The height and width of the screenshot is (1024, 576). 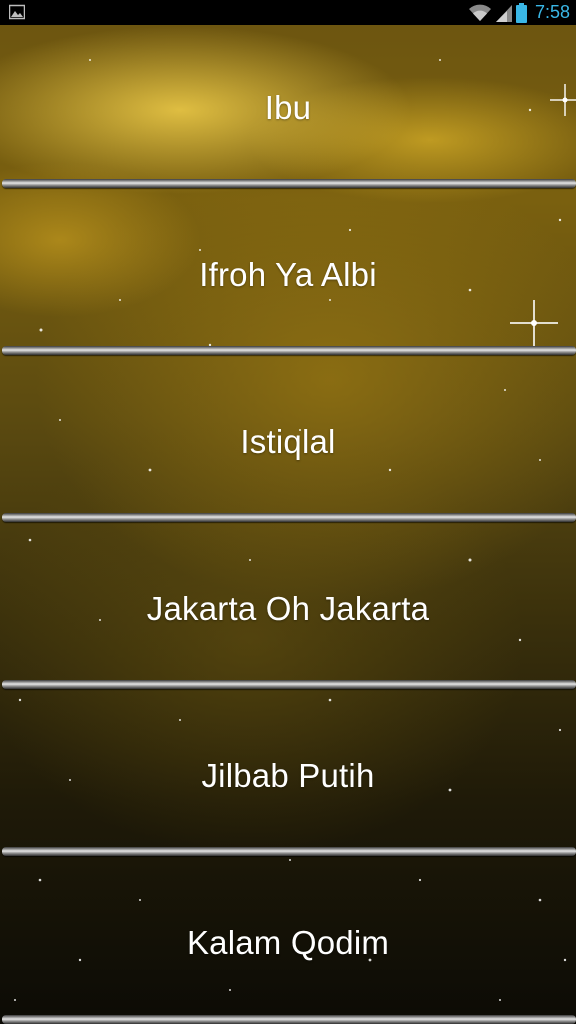 I want to click on song-title: Kalam Qodim, so click(x=288, y=942).